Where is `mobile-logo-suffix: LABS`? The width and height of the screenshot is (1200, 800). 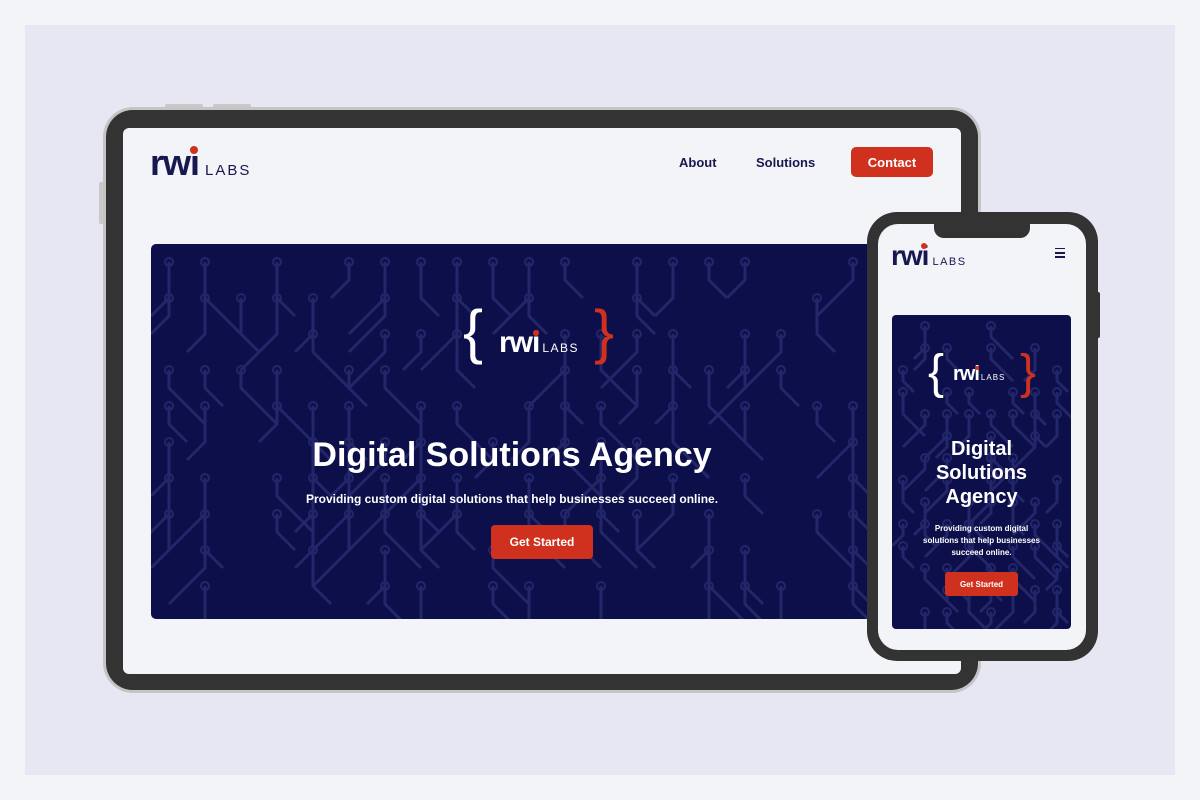 mobile-logo-suffix: LABS is located at coordinates (949, 262).